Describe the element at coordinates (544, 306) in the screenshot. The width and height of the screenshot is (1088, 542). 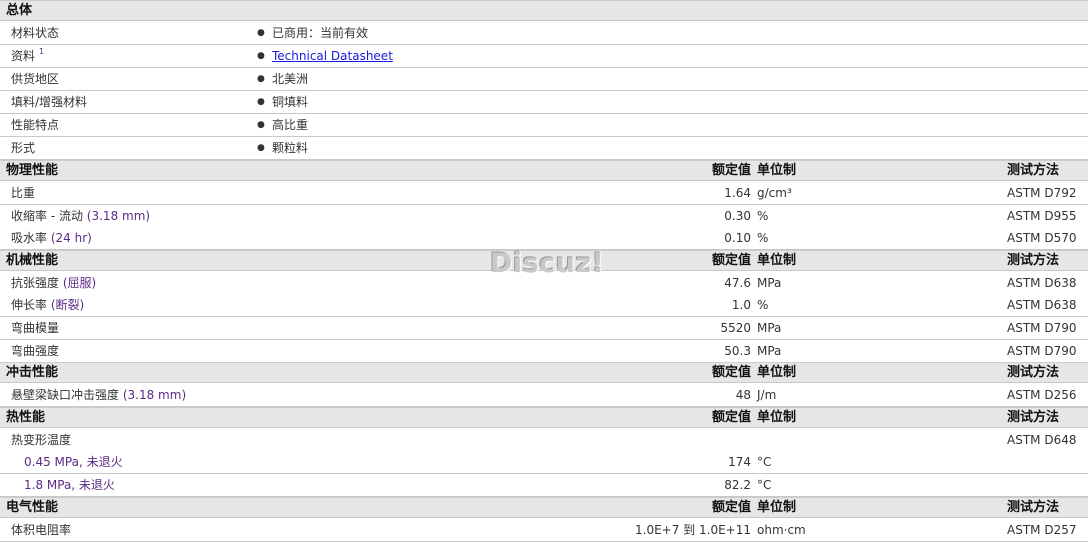
I see `table-row: 伸长率 (断裂) 1.0% ASTM D638` at that location.